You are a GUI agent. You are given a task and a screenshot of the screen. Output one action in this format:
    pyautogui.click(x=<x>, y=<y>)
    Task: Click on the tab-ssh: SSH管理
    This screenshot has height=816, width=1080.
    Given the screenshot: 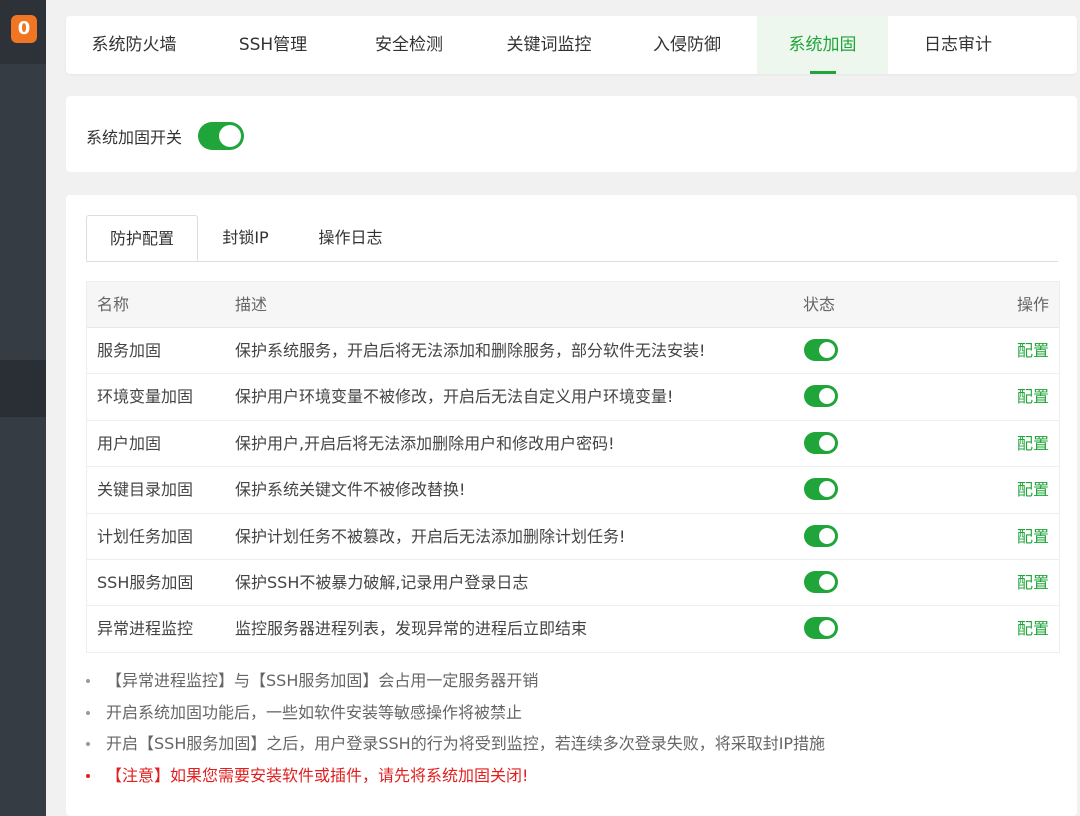 What is the action you would take?
    pyautogui.click(x=273, y=45)
    